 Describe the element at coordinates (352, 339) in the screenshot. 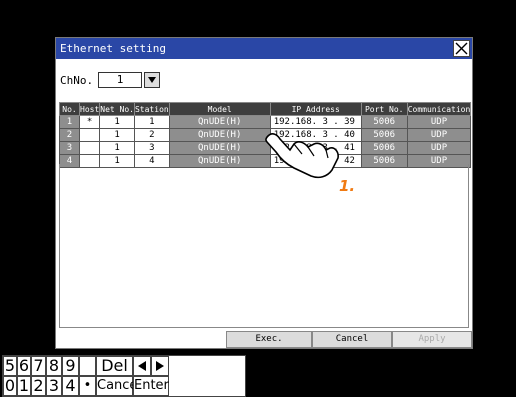

I see `cancel-button: Cancel` at that location.